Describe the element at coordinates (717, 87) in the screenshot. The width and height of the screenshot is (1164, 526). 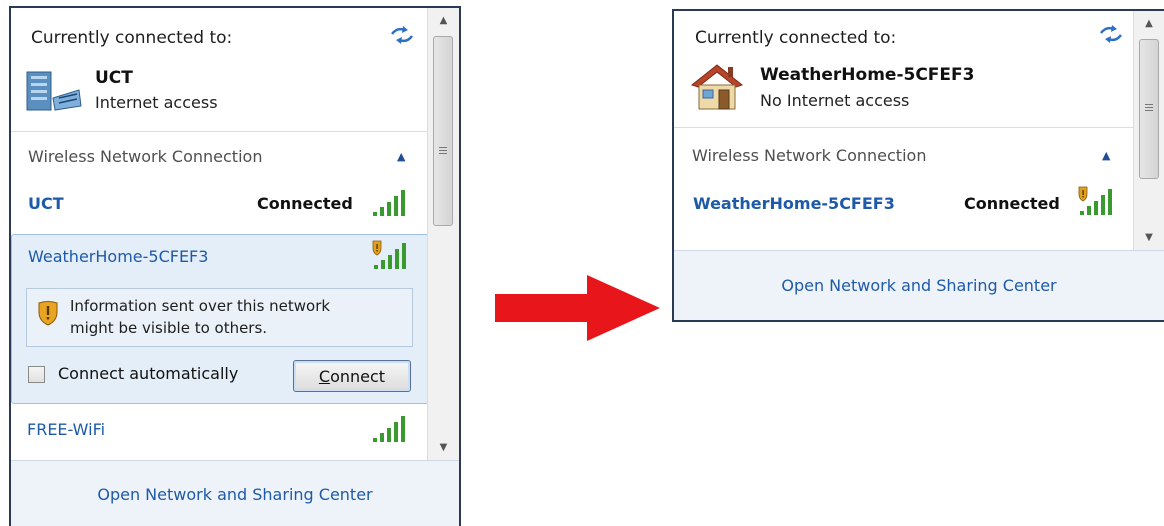
I see `house-icon` at that location.